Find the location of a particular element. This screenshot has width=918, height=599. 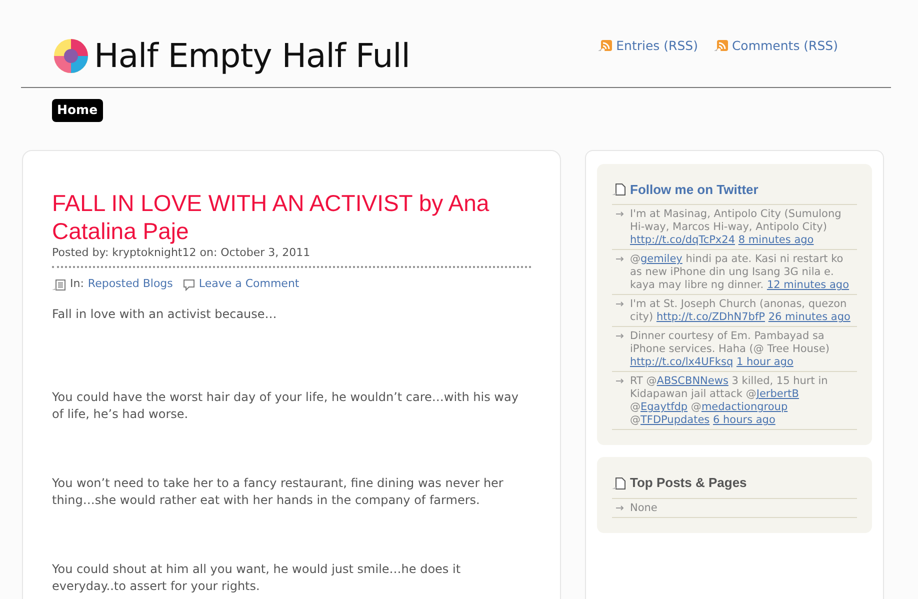

category-label: In: is located at coordinates (77, 284).